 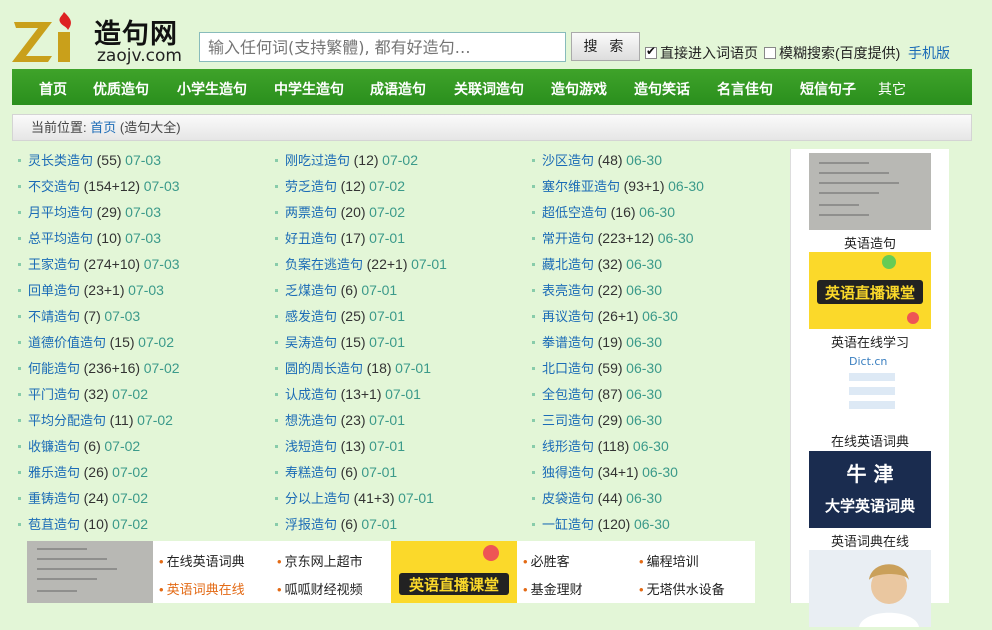 What do you see at coordinates (618, 420) in the screenshot?
I see `word-entry: 三司造句 (29) 06-30` at bounding box center [618, 420].